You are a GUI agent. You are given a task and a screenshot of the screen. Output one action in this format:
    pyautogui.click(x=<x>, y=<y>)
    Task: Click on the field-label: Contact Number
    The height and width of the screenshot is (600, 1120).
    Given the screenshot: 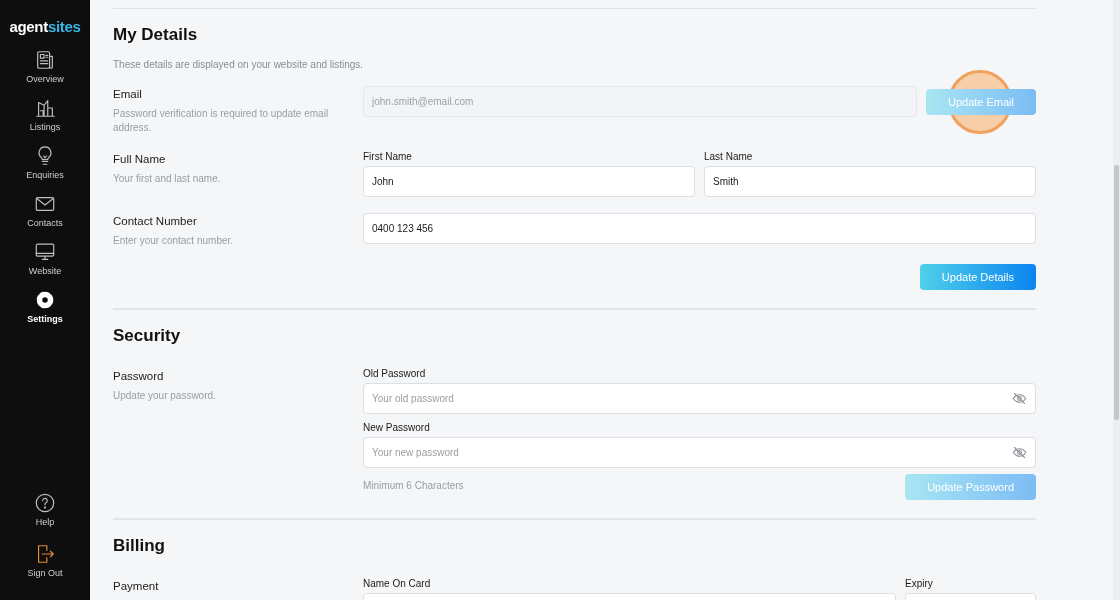 What is the action you would take?
    pyautogui.click(x=155, y=221)
    